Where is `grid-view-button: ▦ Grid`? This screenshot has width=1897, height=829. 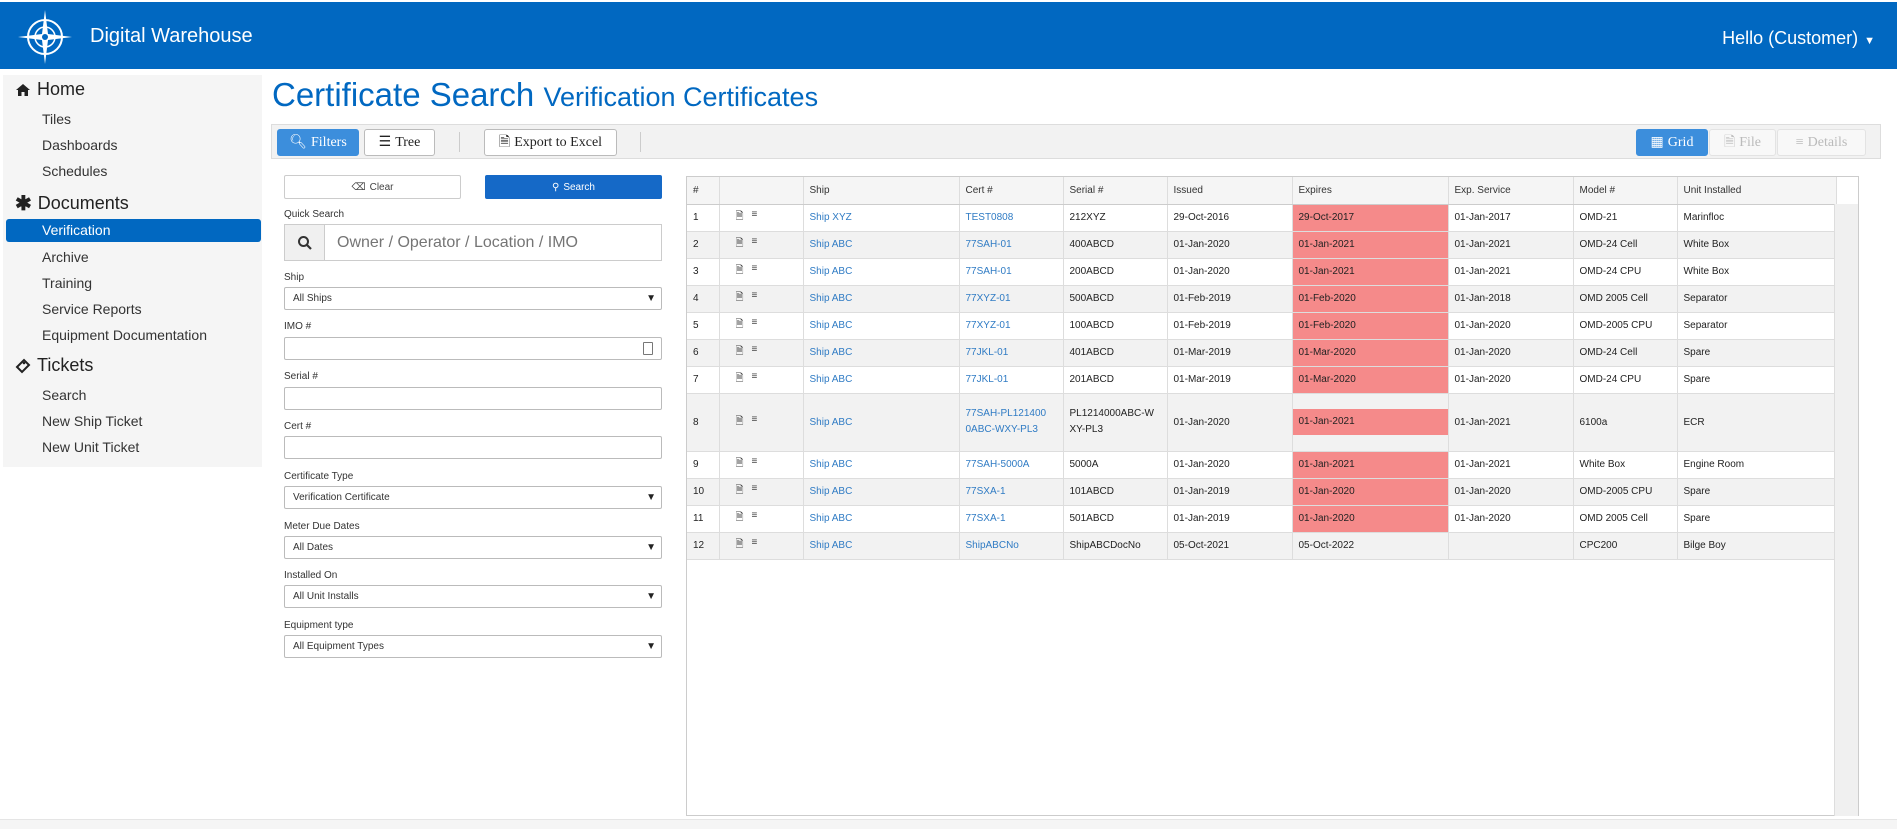
grid-view-button: ▦ Grid is located at coordinates (1672, 142).